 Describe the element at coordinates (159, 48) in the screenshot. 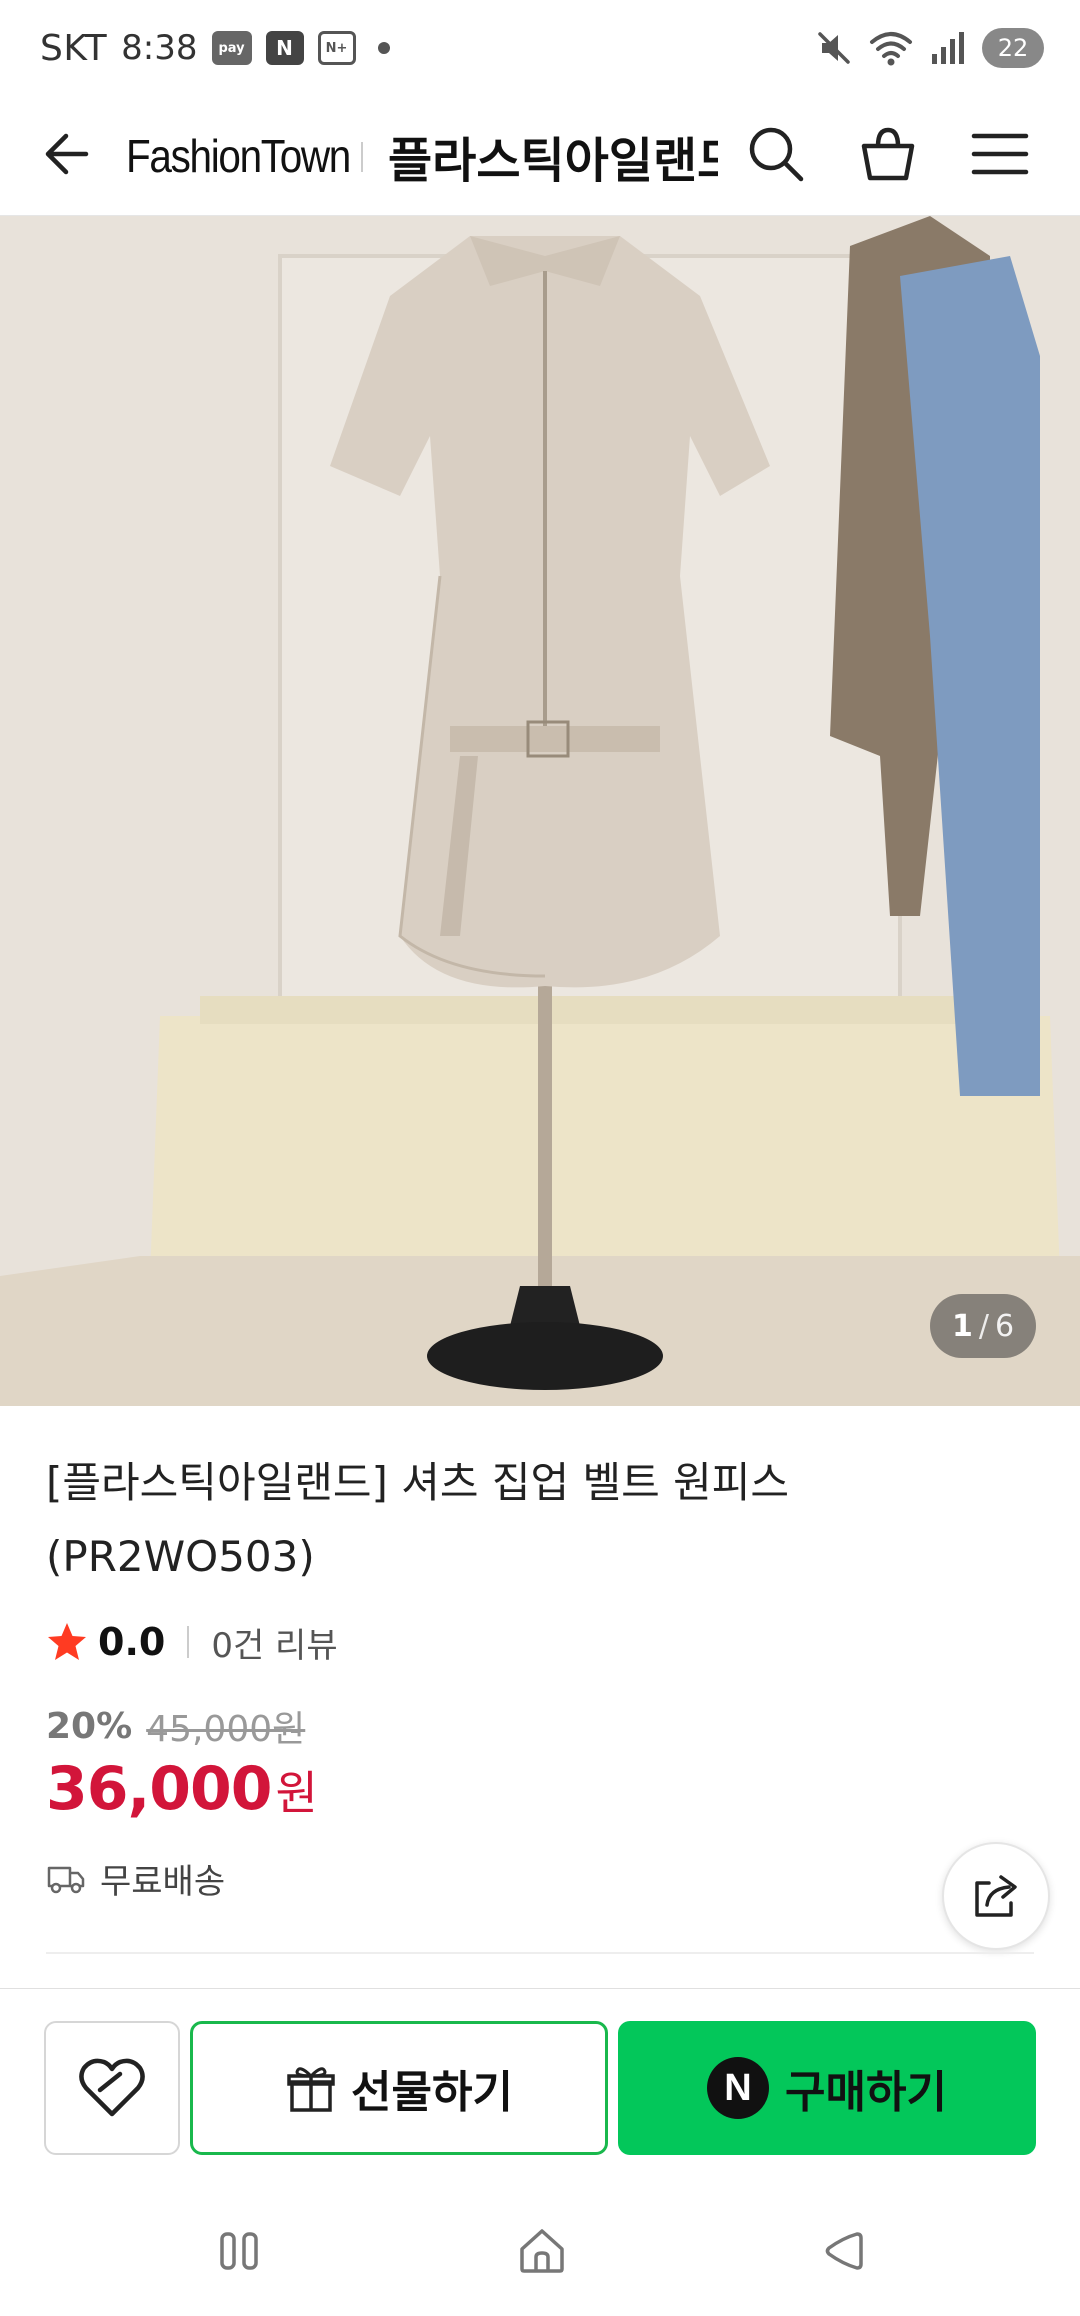

I see `clock: 8:38` at that location.